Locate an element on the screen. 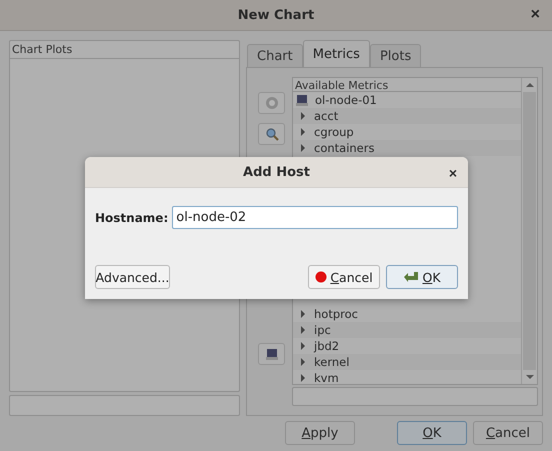 The height and width of the screenshot is (451, 552). tree-item: cgroup is located at coordinates (407, 132).